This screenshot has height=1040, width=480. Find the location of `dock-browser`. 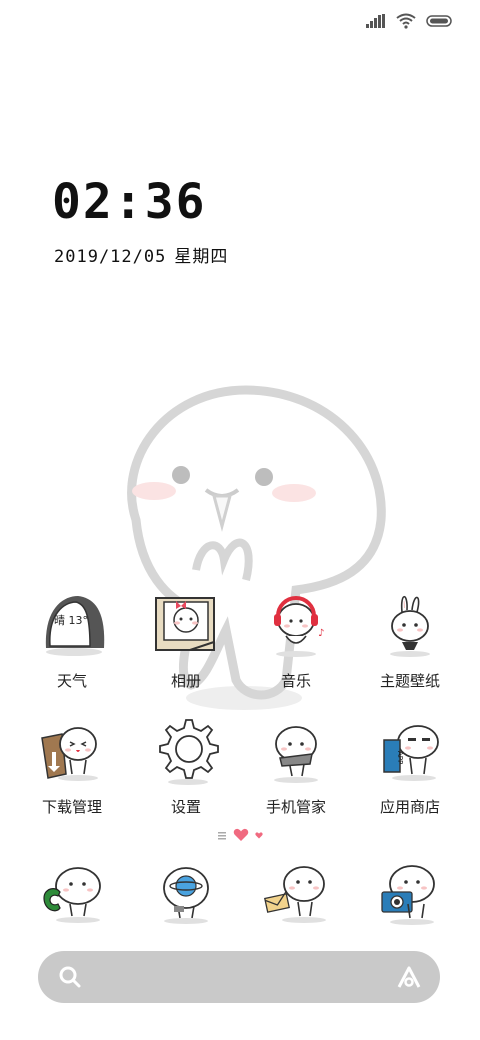

dock-browser is located at coordinates (186, 894).